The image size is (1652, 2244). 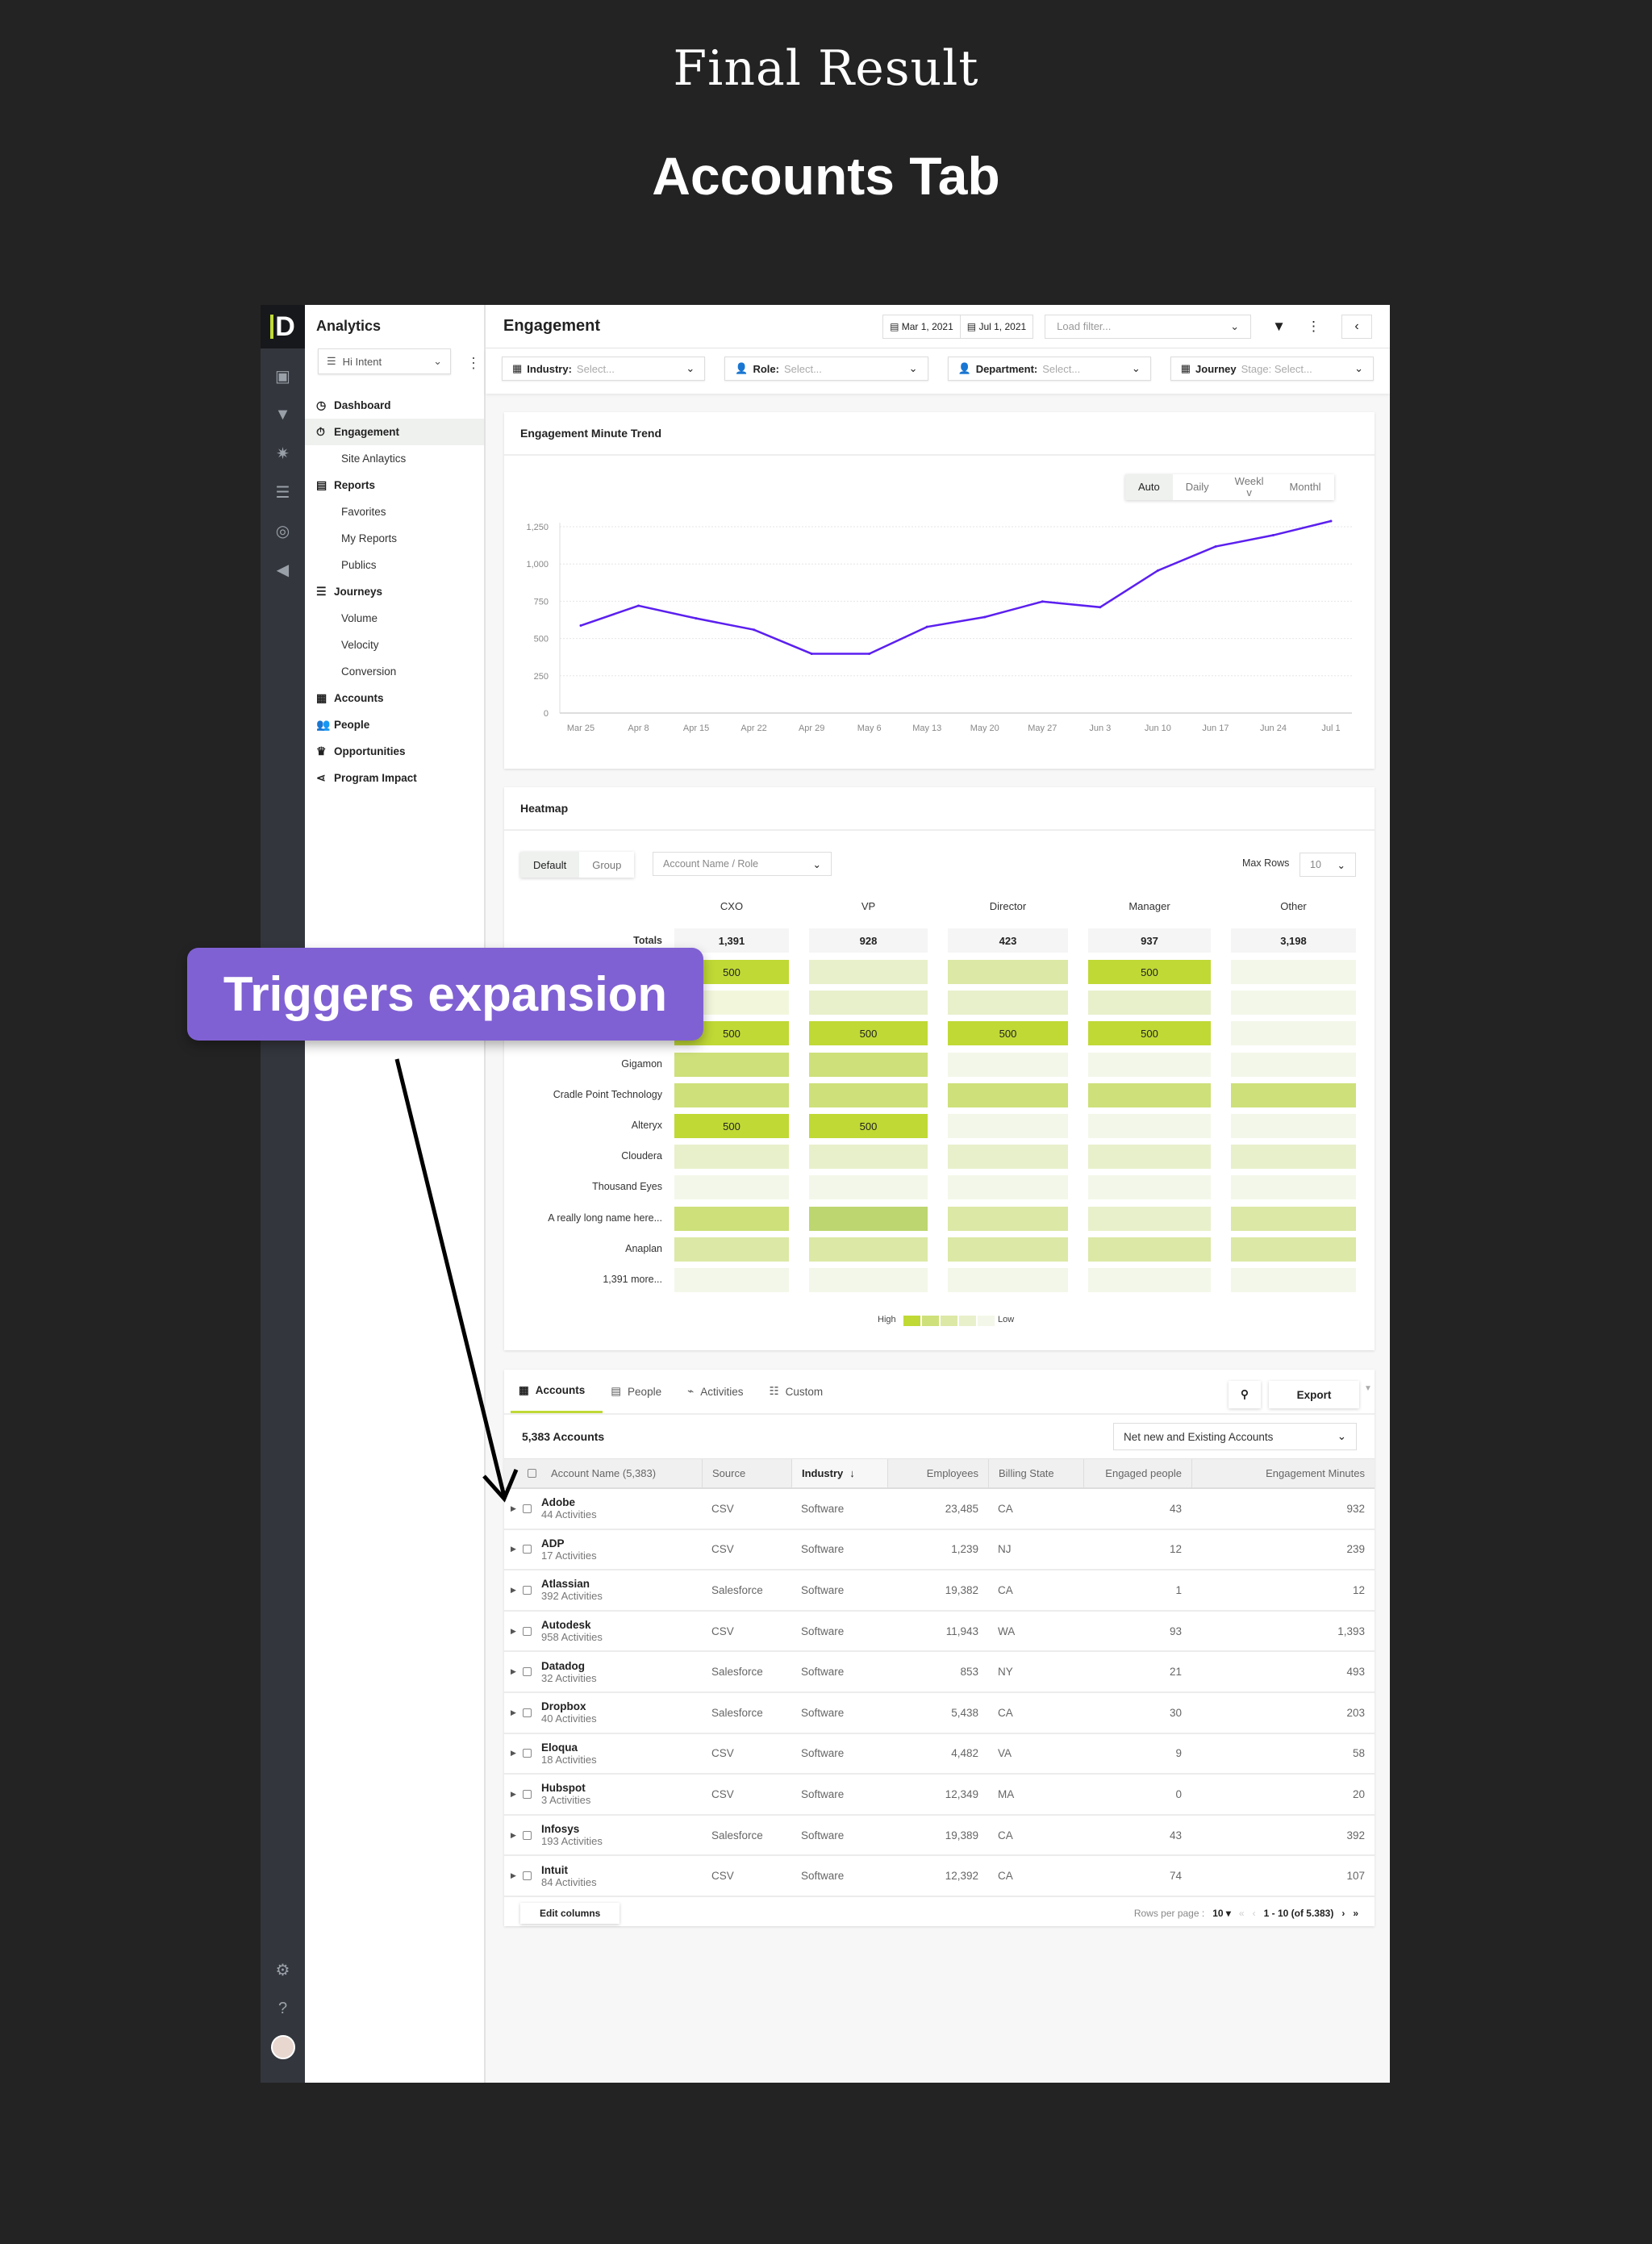 I want to click on account-name: Datadog, so click(x=563, y=1666).